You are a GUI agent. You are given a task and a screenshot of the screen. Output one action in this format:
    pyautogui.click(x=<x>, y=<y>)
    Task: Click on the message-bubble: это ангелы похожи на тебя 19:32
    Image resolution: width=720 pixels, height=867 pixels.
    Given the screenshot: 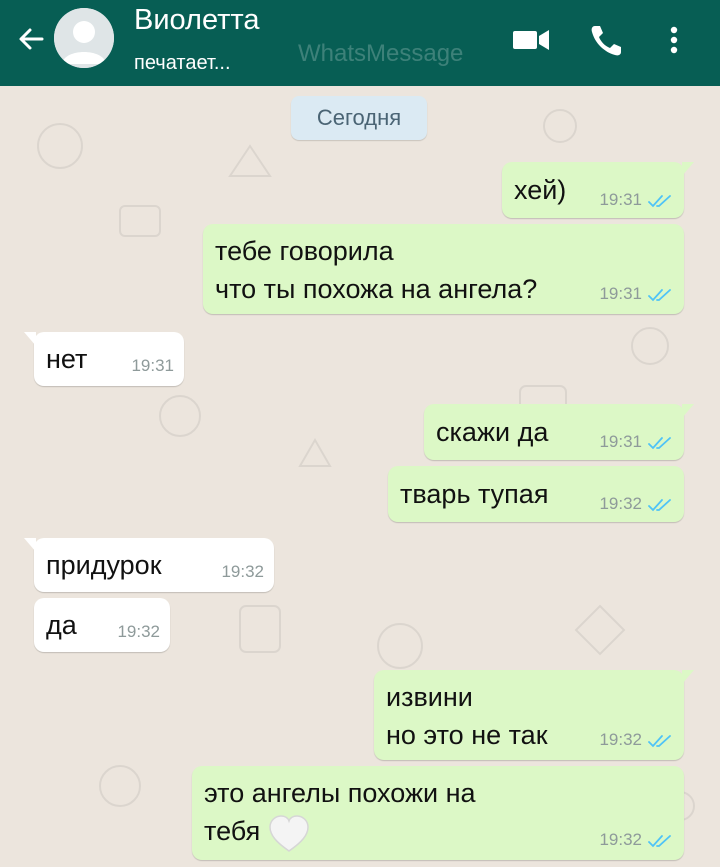 What is the action you would take?
    pyautogui.click(x=438, y=813)
    